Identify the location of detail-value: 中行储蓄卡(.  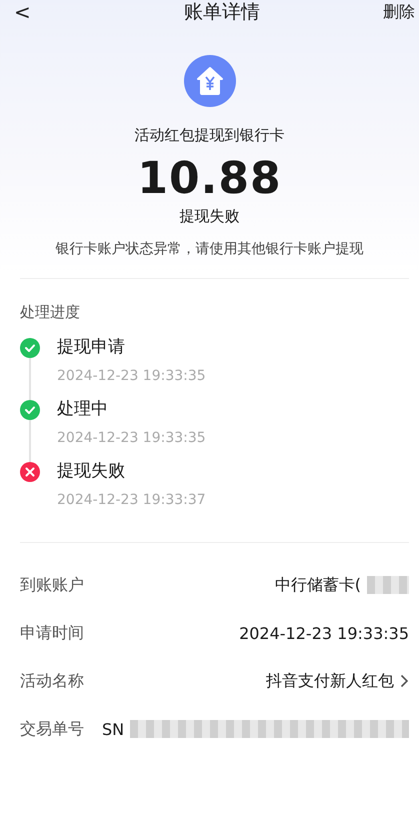
(317, 585).